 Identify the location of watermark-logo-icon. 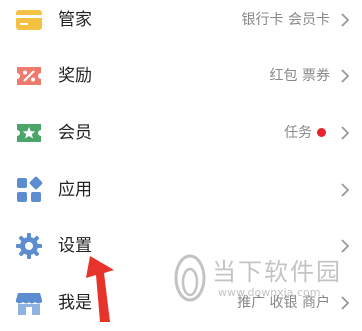
(190, 278).